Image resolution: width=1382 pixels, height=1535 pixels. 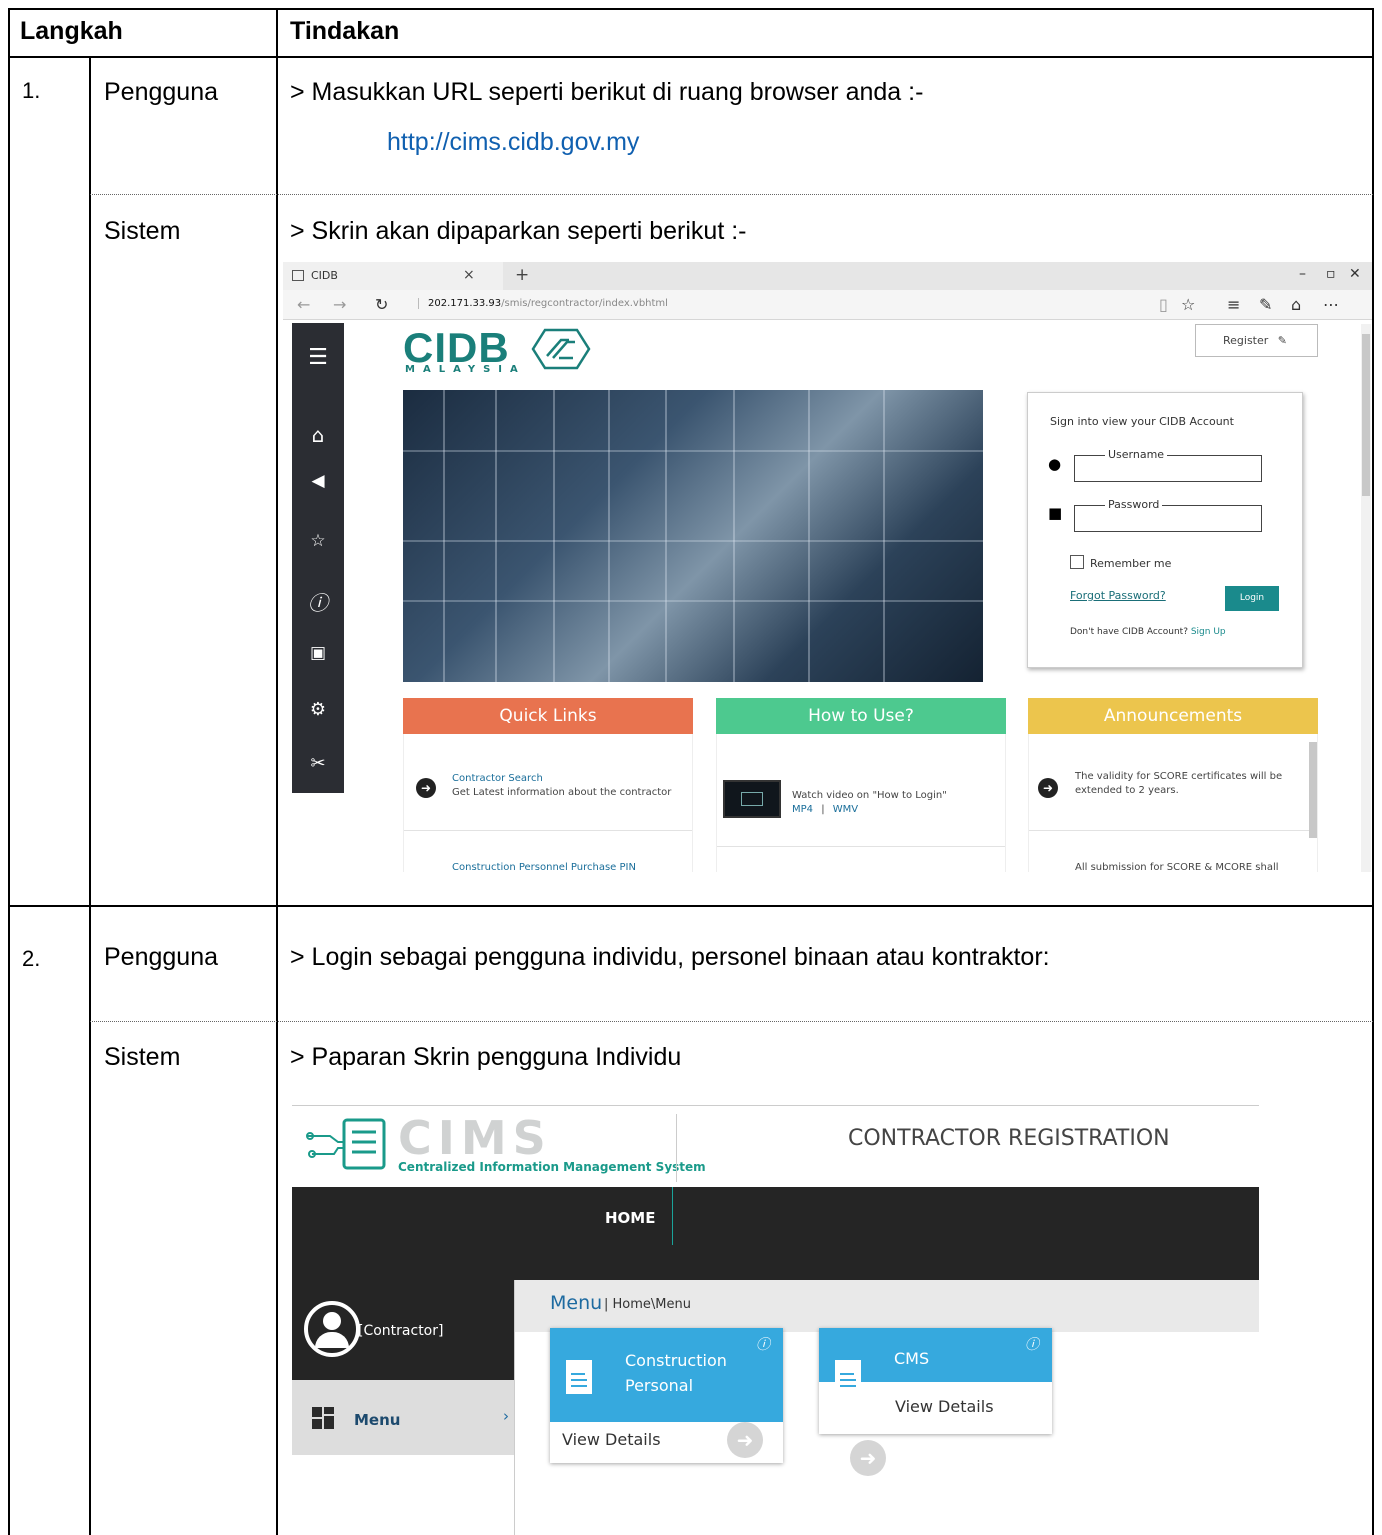 What do you see at coordinates (318, 541) in the screenshot?
I see `calendar-star-icon: ☆` at bounding box center [318, 541].